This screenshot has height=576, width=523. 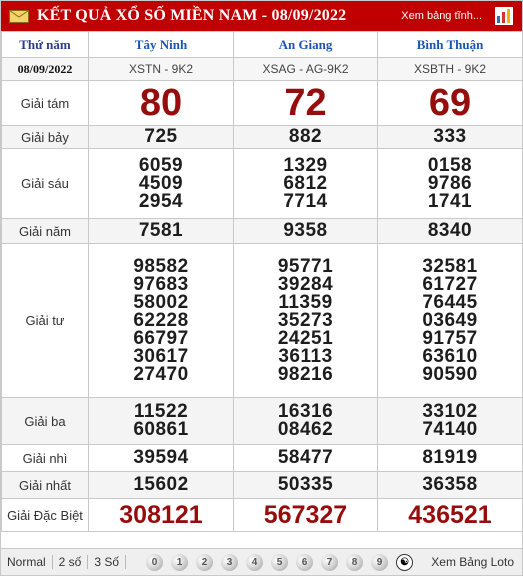 I want to click on envelope-icon, so click(x=19, y=16).